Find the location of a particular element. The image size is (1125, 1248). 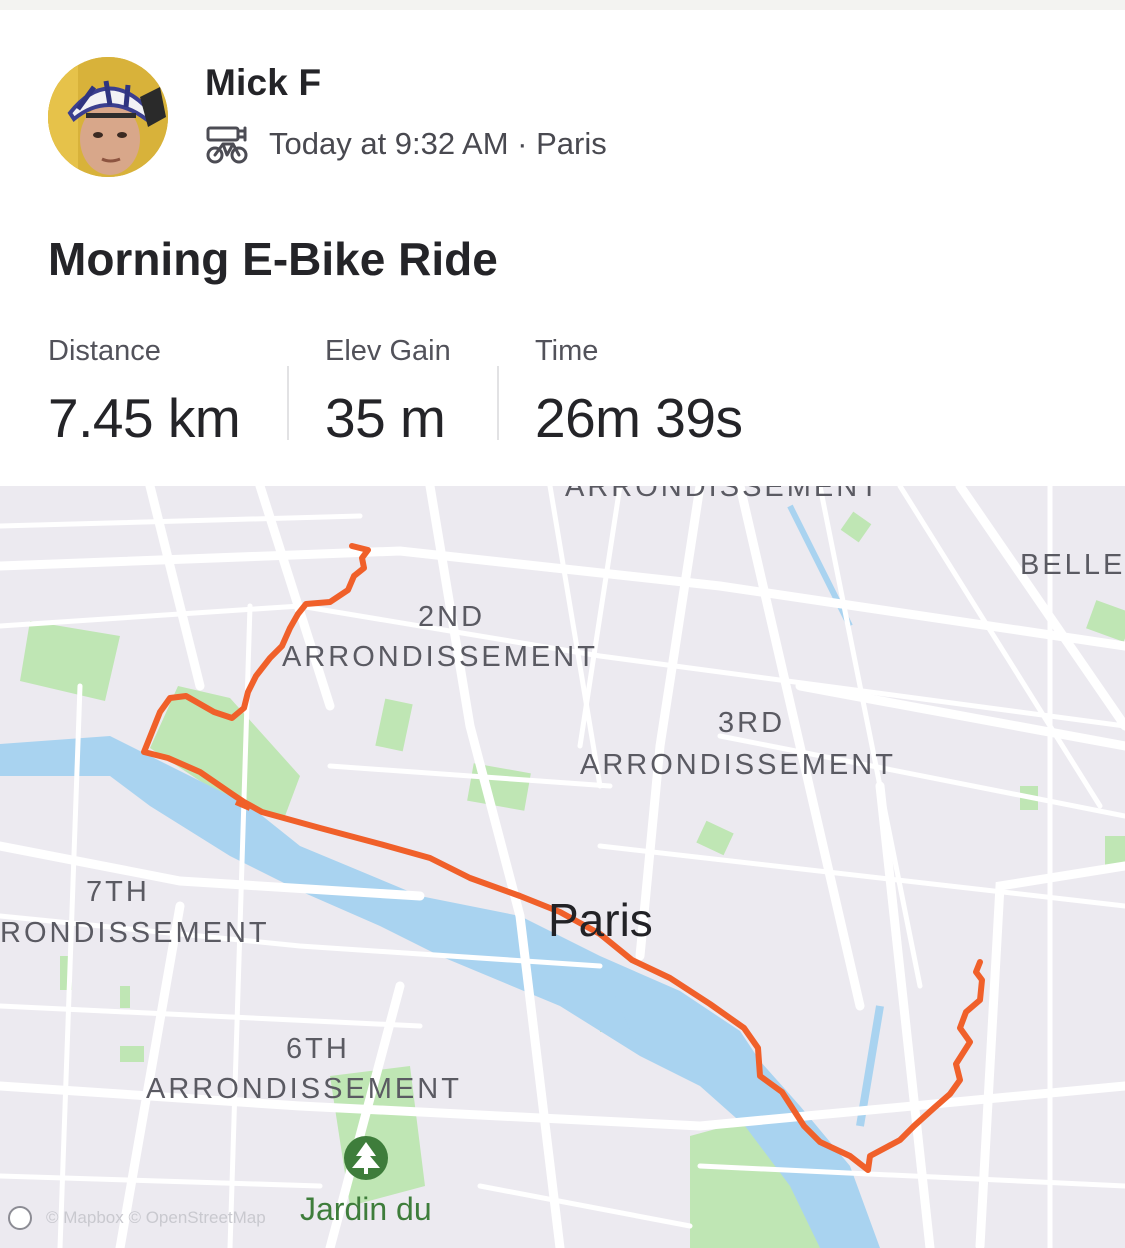

stat-label: Distance is located at coordinates (104, 351).